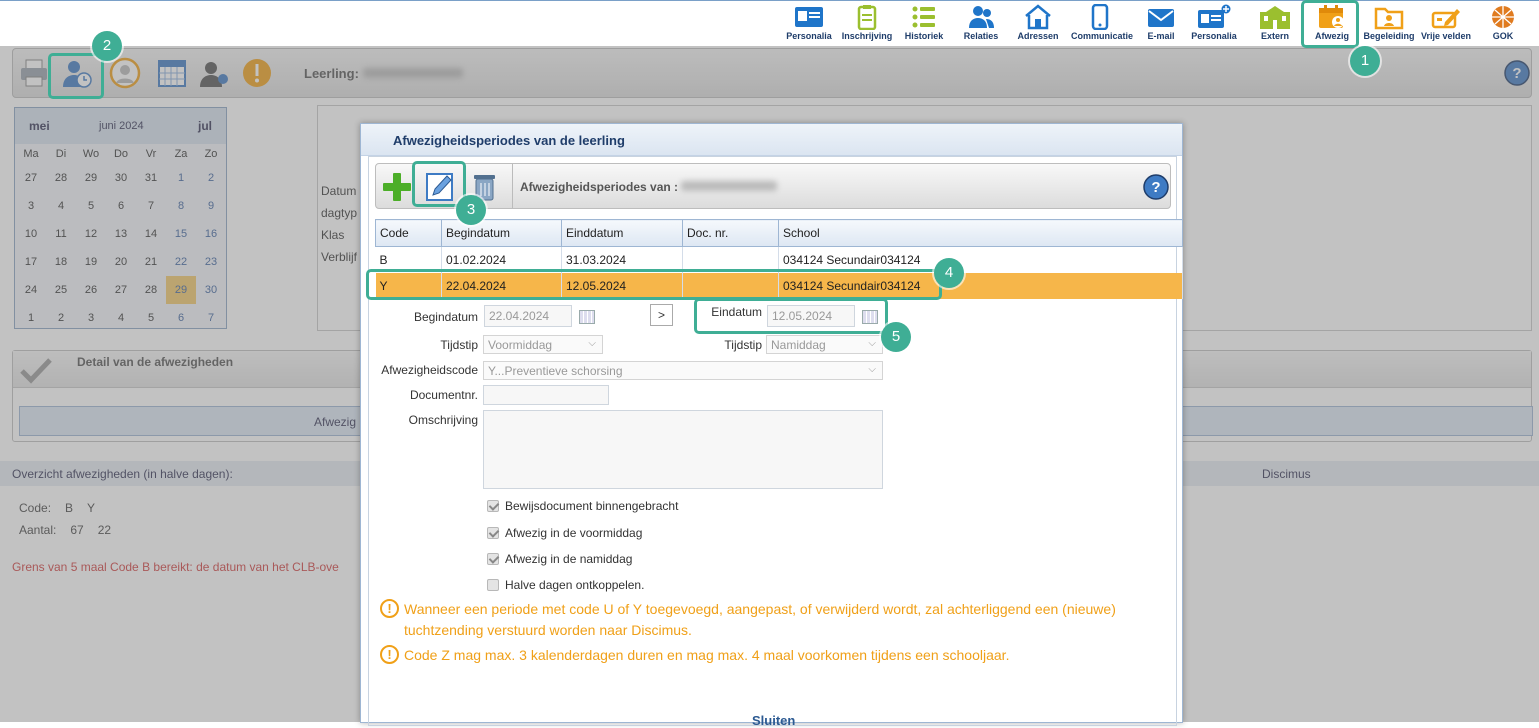 The height and width of the screenshot is (728, 1539). What do you see at coordinates (1161, 18) in the screenshot?
I see `envelope-icon` at bounding box center [1161, 18].